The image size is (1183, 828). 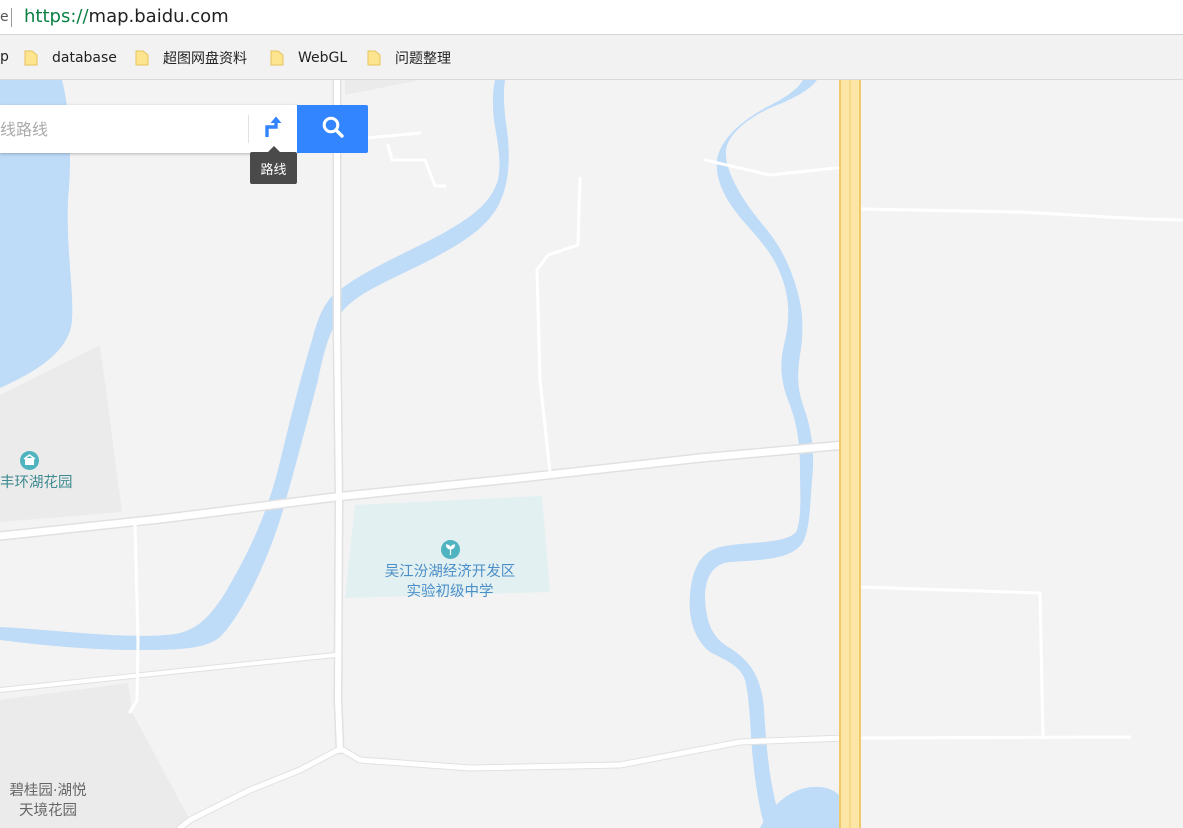 I want to click on residence-icon, so click(x=29, y=460).